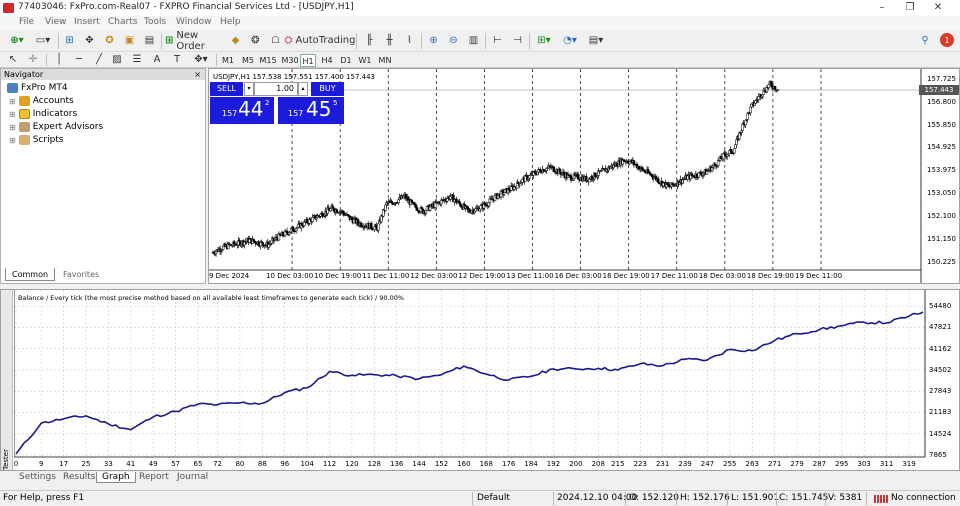 The image size is (960, 506). I want to click on menu-file: File, so click(26, 22).